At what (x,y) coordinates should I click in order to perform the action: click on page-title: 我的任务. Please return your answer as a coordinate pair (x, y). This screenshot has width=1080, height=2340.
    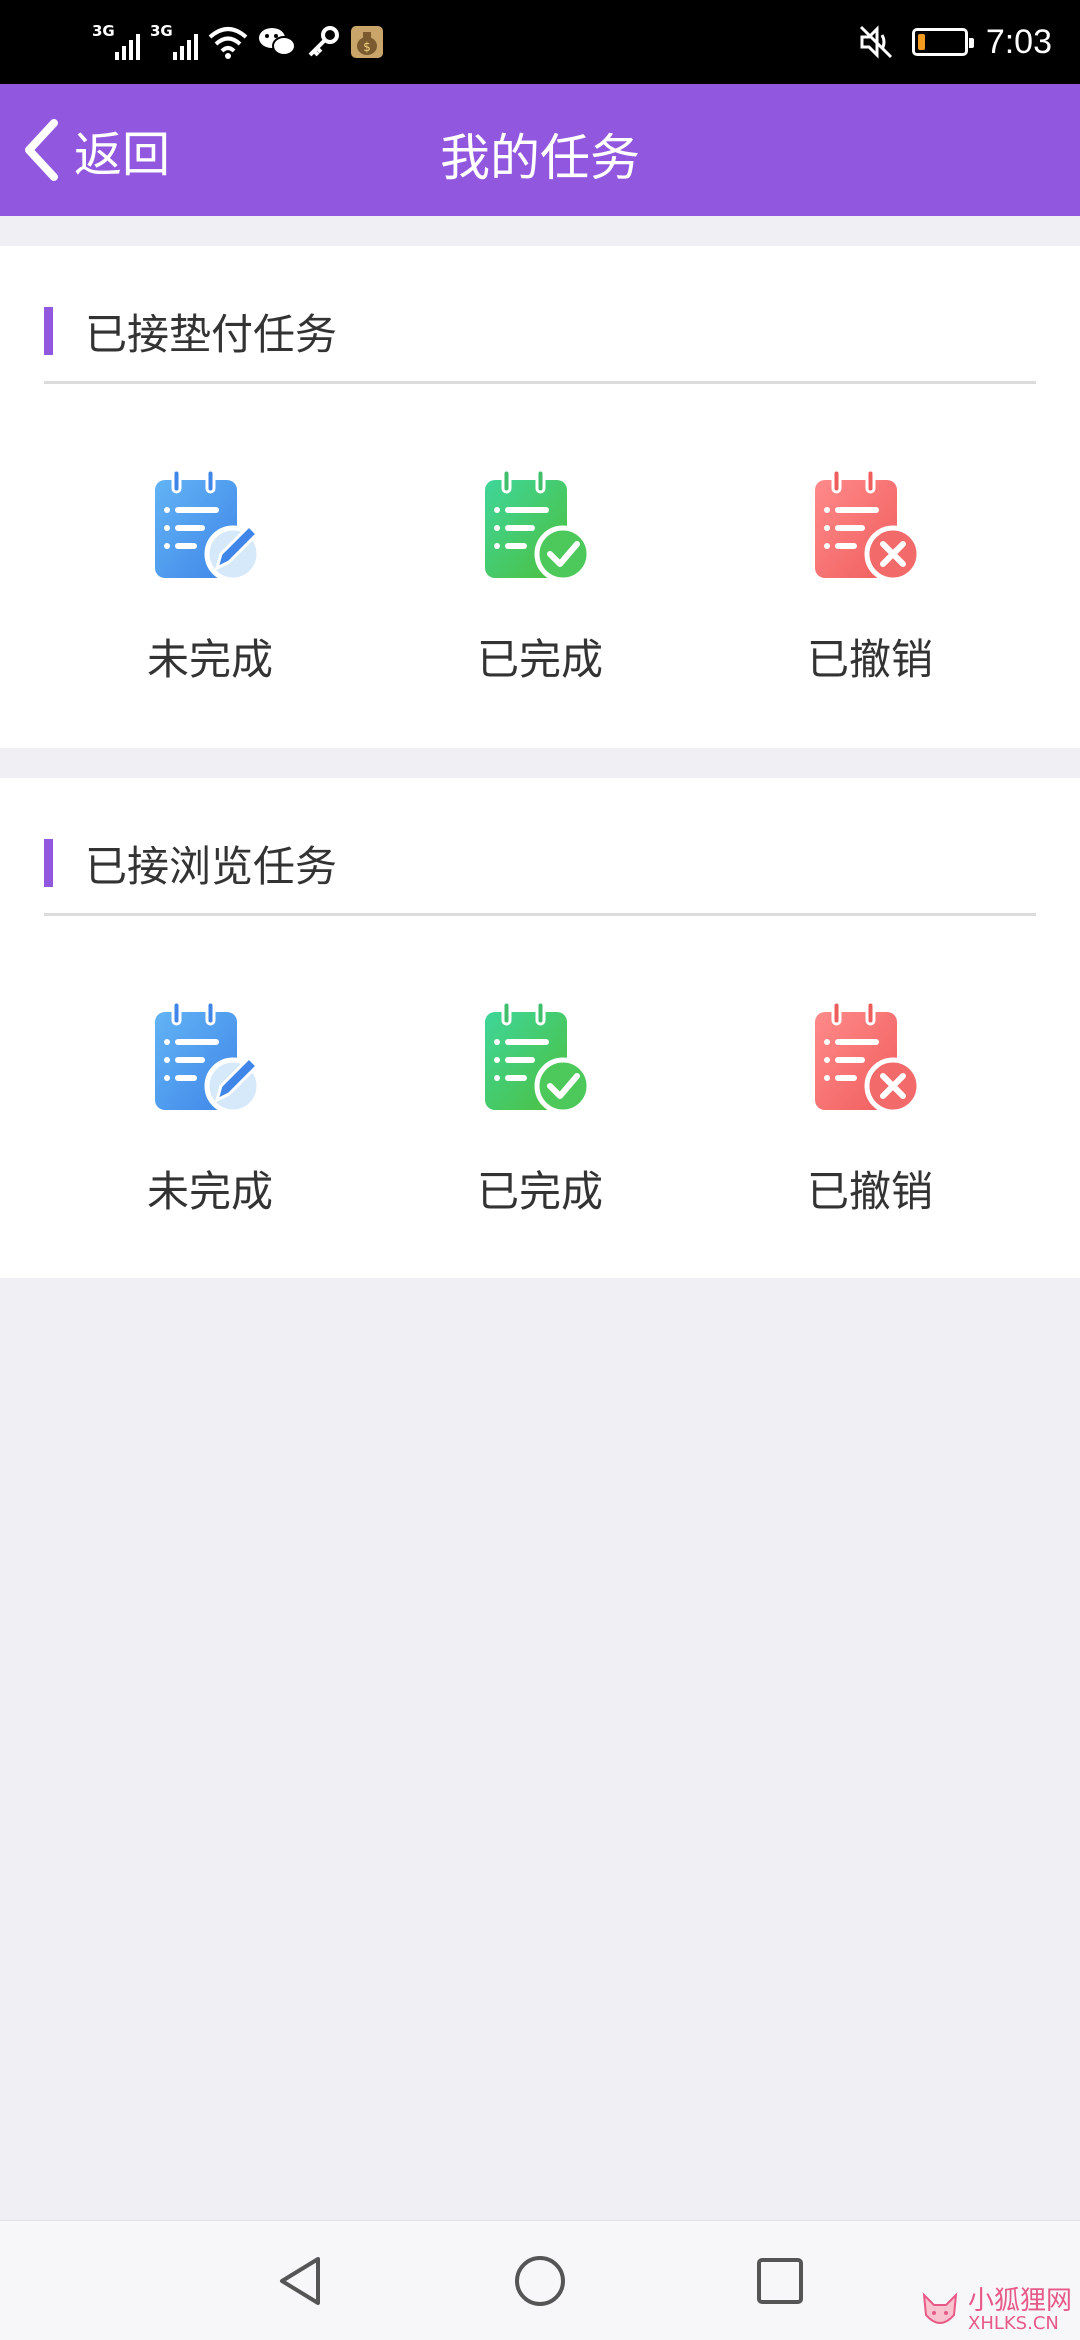
    Looking at the image, I should click on (540, 158).